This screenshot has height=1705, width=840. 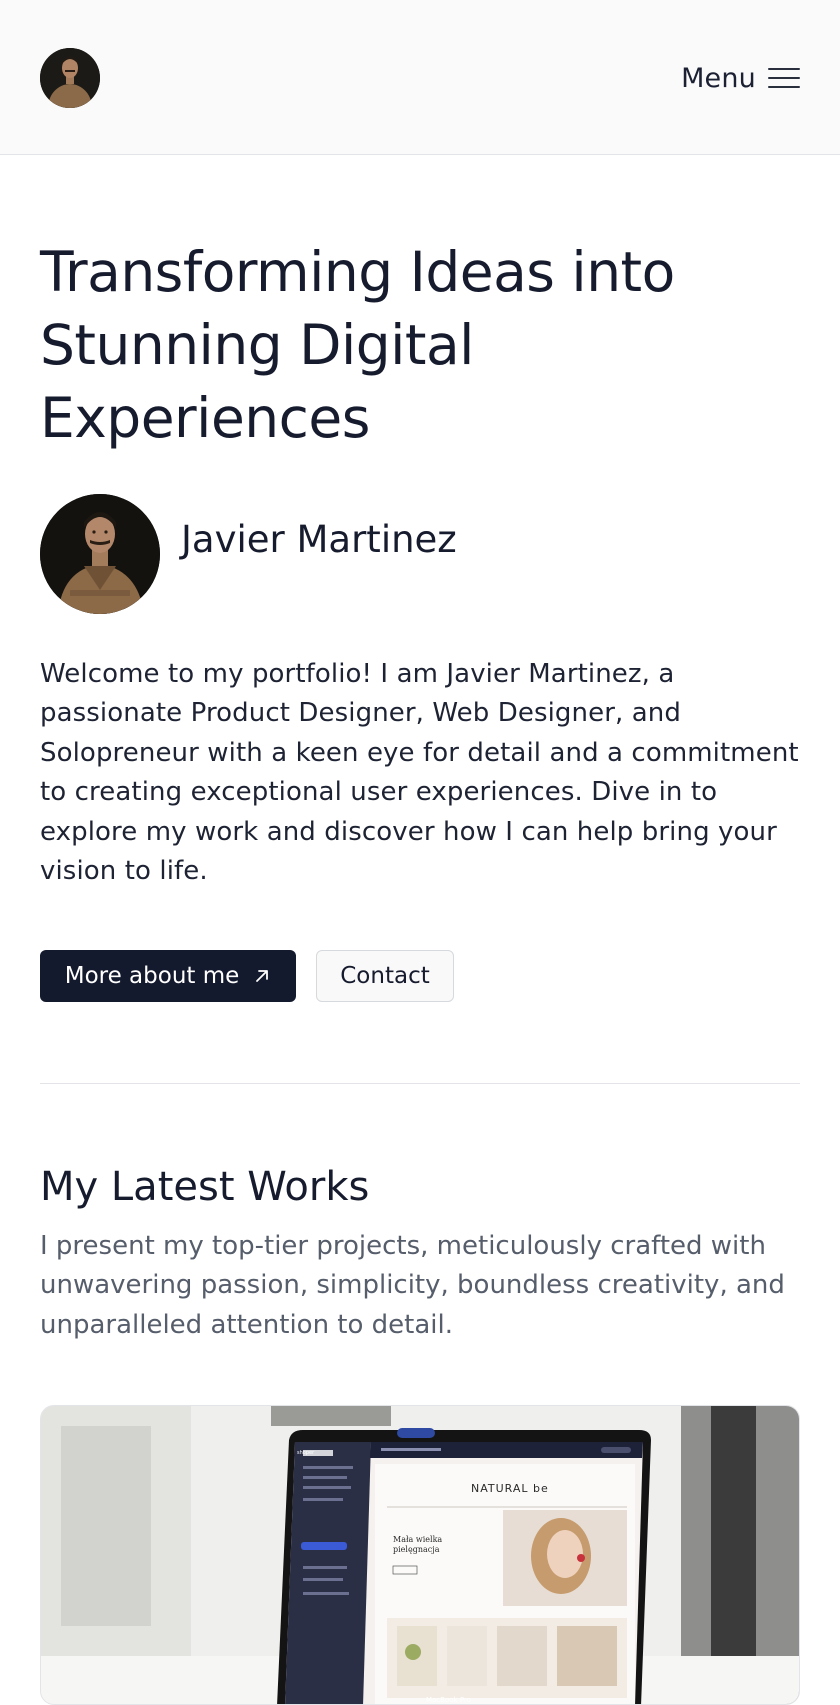 I want to click on avatar-photo, so click(x=70, y=78).